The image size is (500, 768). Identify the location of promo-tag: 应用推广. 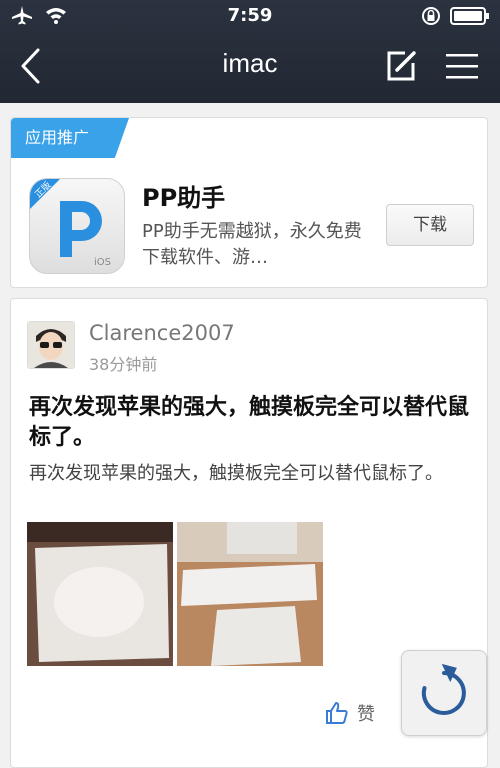
(70, 138).